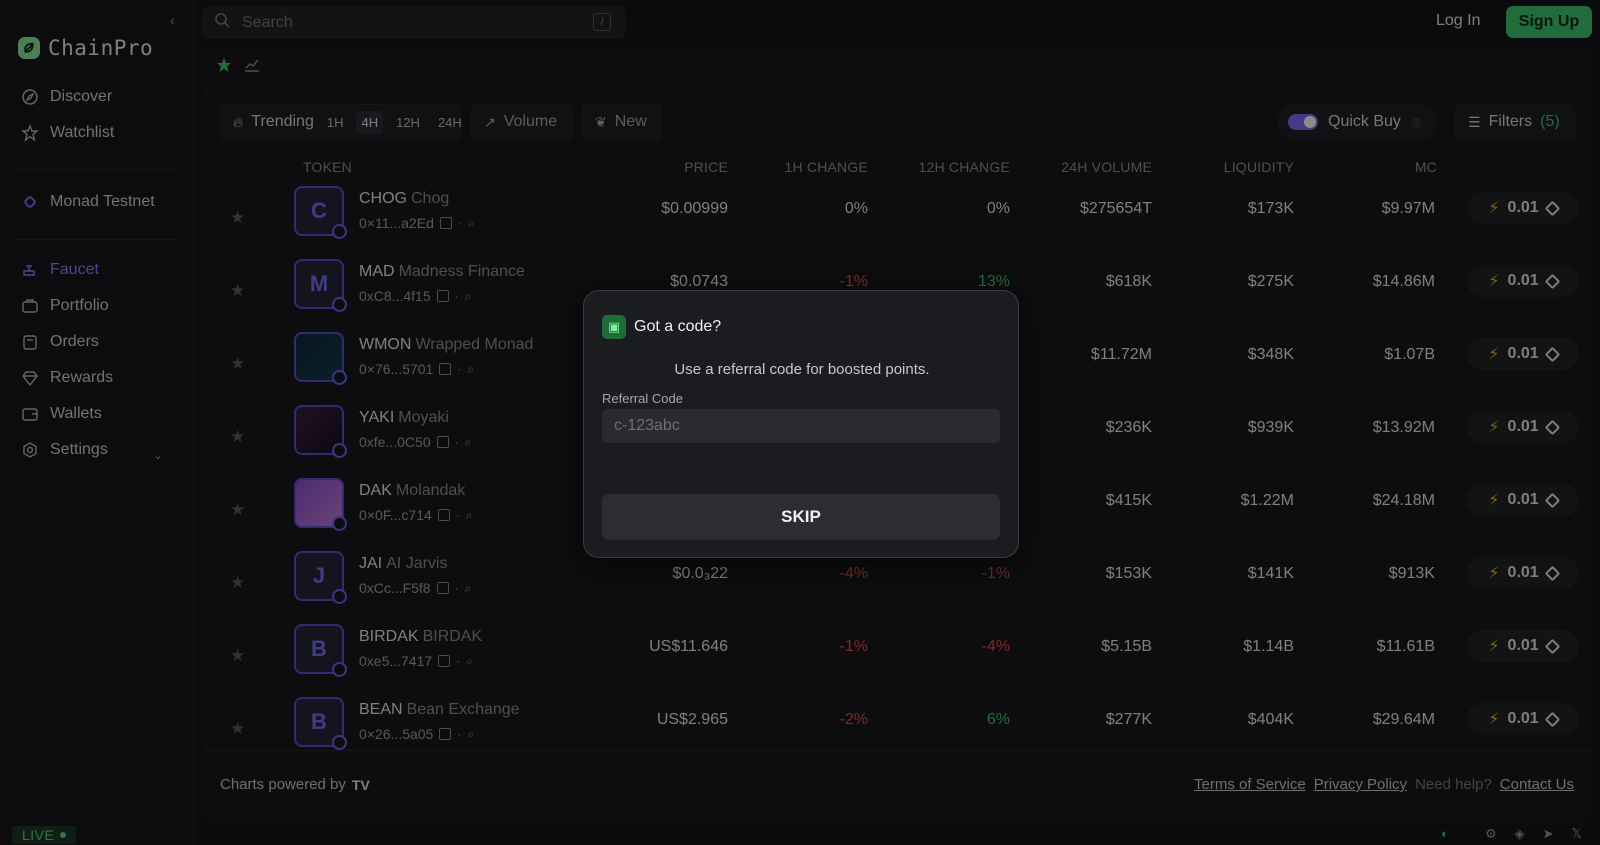 Image resolution: width=1600 pixels, height=845 pixels. What do you see at coordinates (802, 369) in the screenshot?
I see `modal-subtitle: Use a referral code for boosted points.` at bounding box center [802, 369].